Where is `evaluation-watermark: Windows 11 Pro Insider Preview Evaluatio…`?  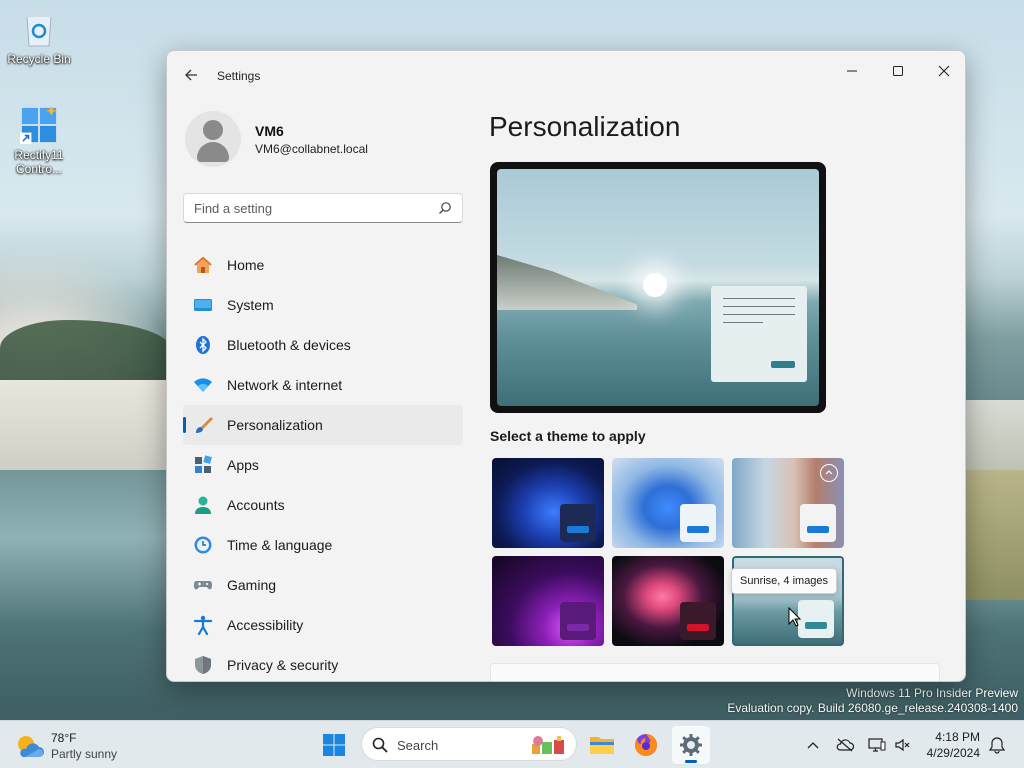 evaluation-watermark: Windows 11 Pro Insider Preview Evaluatio… is located at coordinates (872, 700).